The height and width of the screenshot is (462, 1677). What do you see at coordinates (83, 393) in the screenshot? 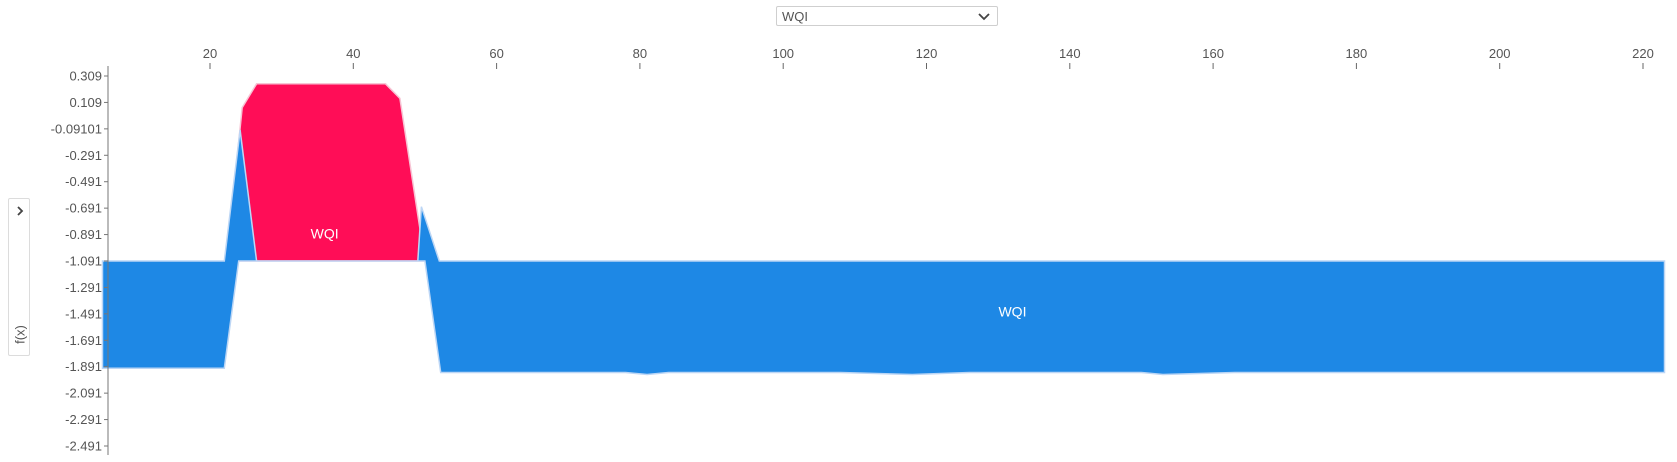
I see `y-tick-label: -2.091` at bounding box center [83, 393].